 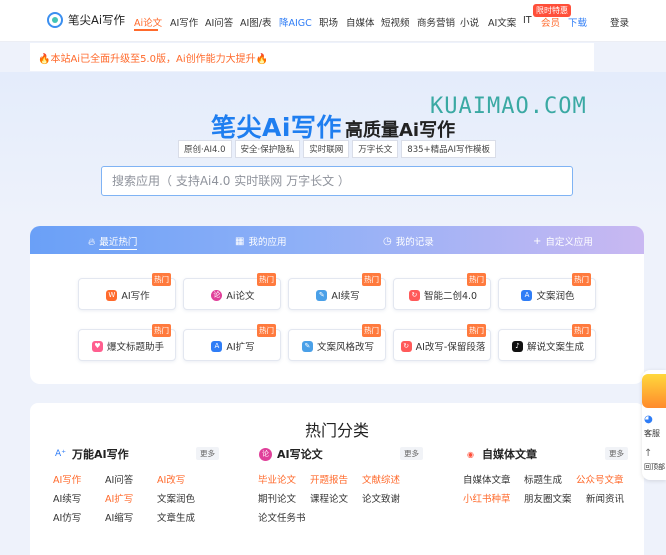 I want to click on category-link: AI写作, so click(x=67, y=479).